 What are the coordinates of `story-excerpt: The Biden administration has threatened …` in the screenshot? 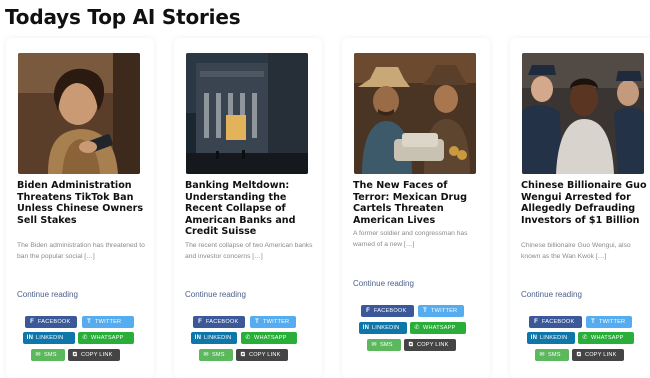 It's located at (81, 251).